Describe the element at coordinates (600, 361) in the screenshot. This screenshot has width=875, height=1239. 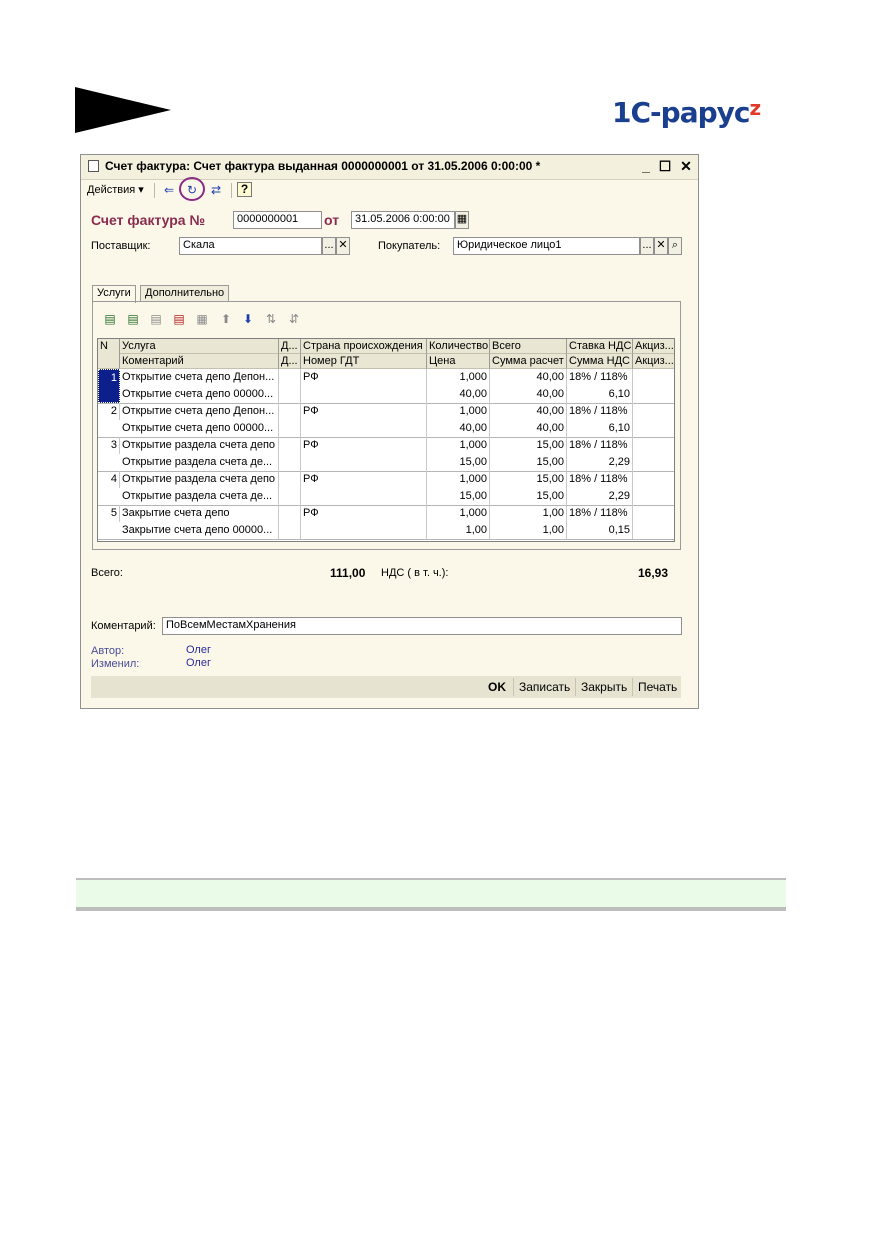
I see `column-header-vat-sum: Сумма НДС` at that location.